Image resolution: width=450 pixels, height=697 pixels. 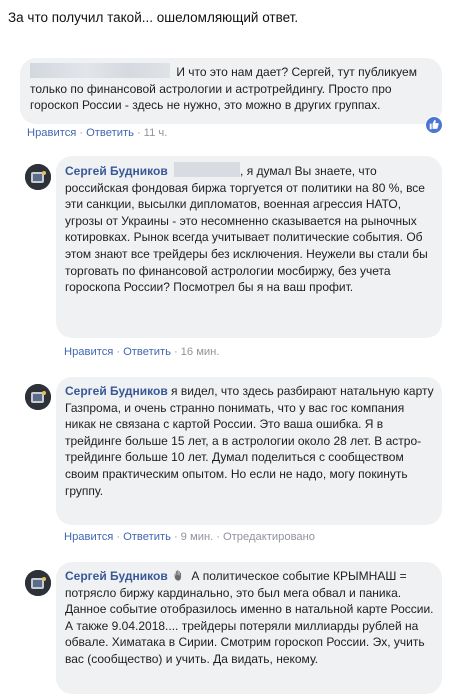 I want to click on thumbs-up-icon, so click(x=434, y=124).